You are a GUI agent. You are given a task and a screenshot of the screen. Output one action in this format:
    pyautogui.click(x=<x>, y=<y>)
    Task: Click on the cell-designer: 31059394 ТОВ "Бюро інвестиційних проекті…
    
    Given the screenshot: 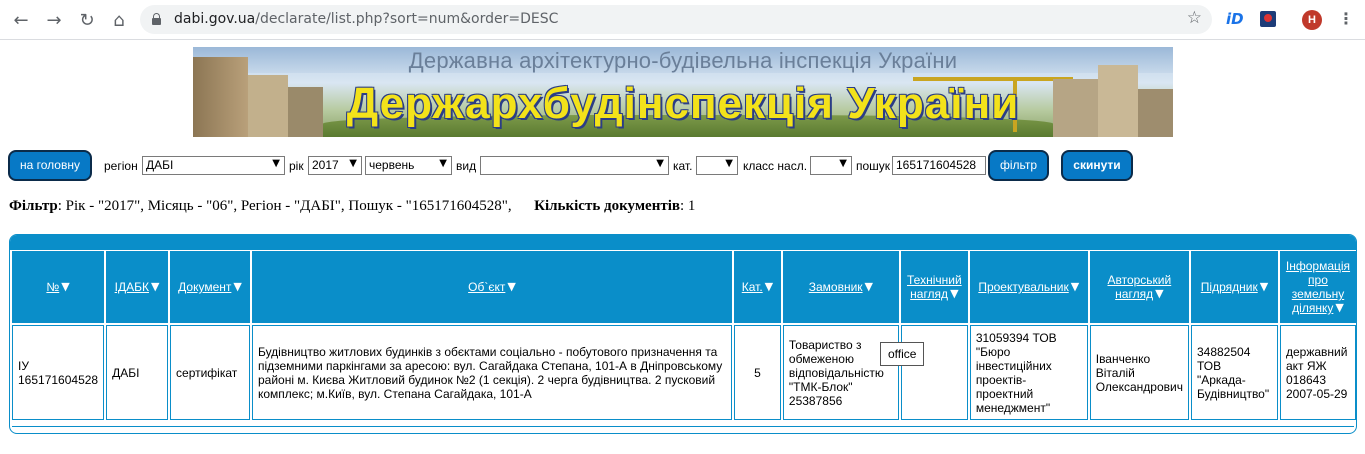 What is the action you would take?
    pyautogui.click(x=1028, y=372)
    